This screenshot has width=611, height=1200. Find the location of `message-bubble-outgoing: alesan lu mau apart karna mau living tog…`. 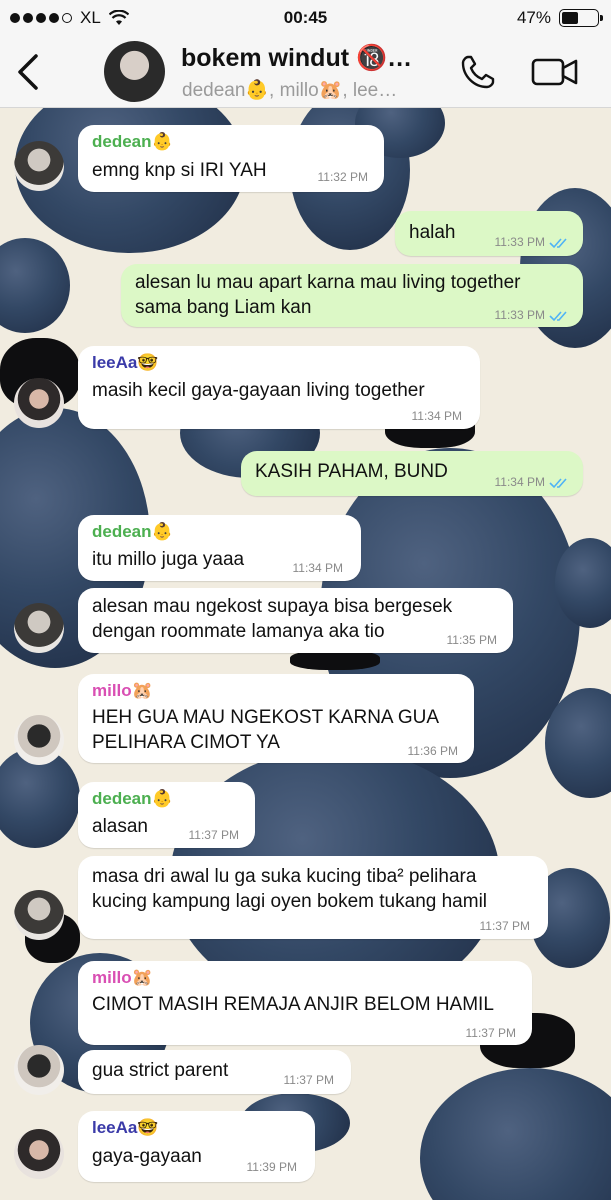

message-bubble-outgoing: alesan lu mau apart karna mau living tog… is located at coordinates (352, 295).